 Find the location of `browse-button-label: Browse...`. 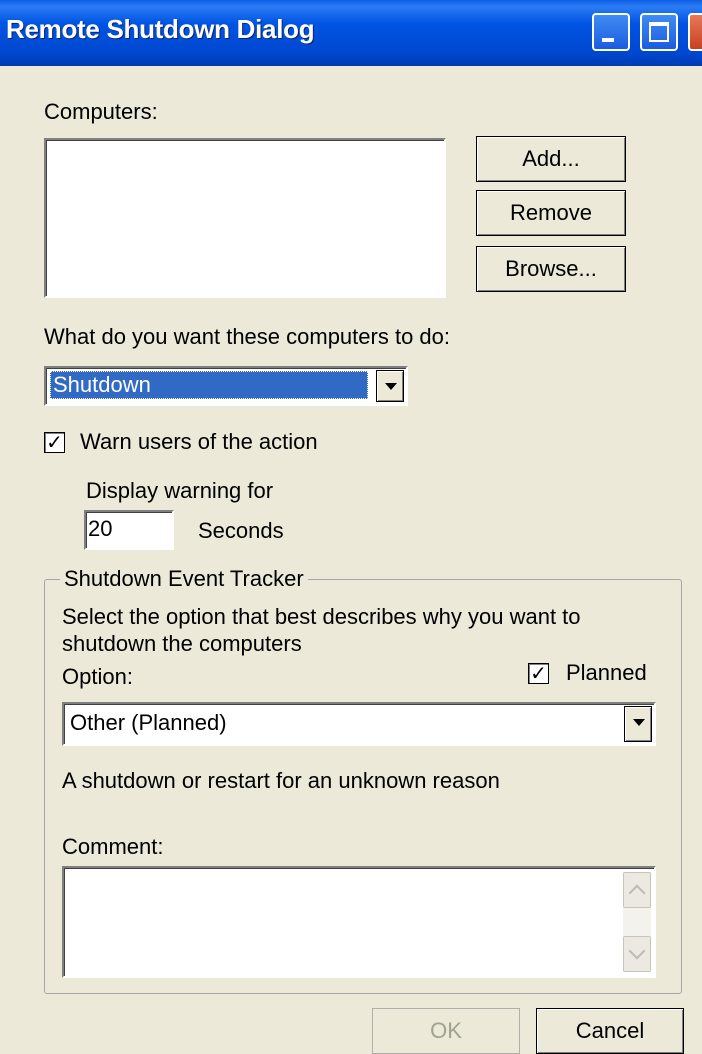

browse-button-label: Browse... is located at coordinates (551, 268).